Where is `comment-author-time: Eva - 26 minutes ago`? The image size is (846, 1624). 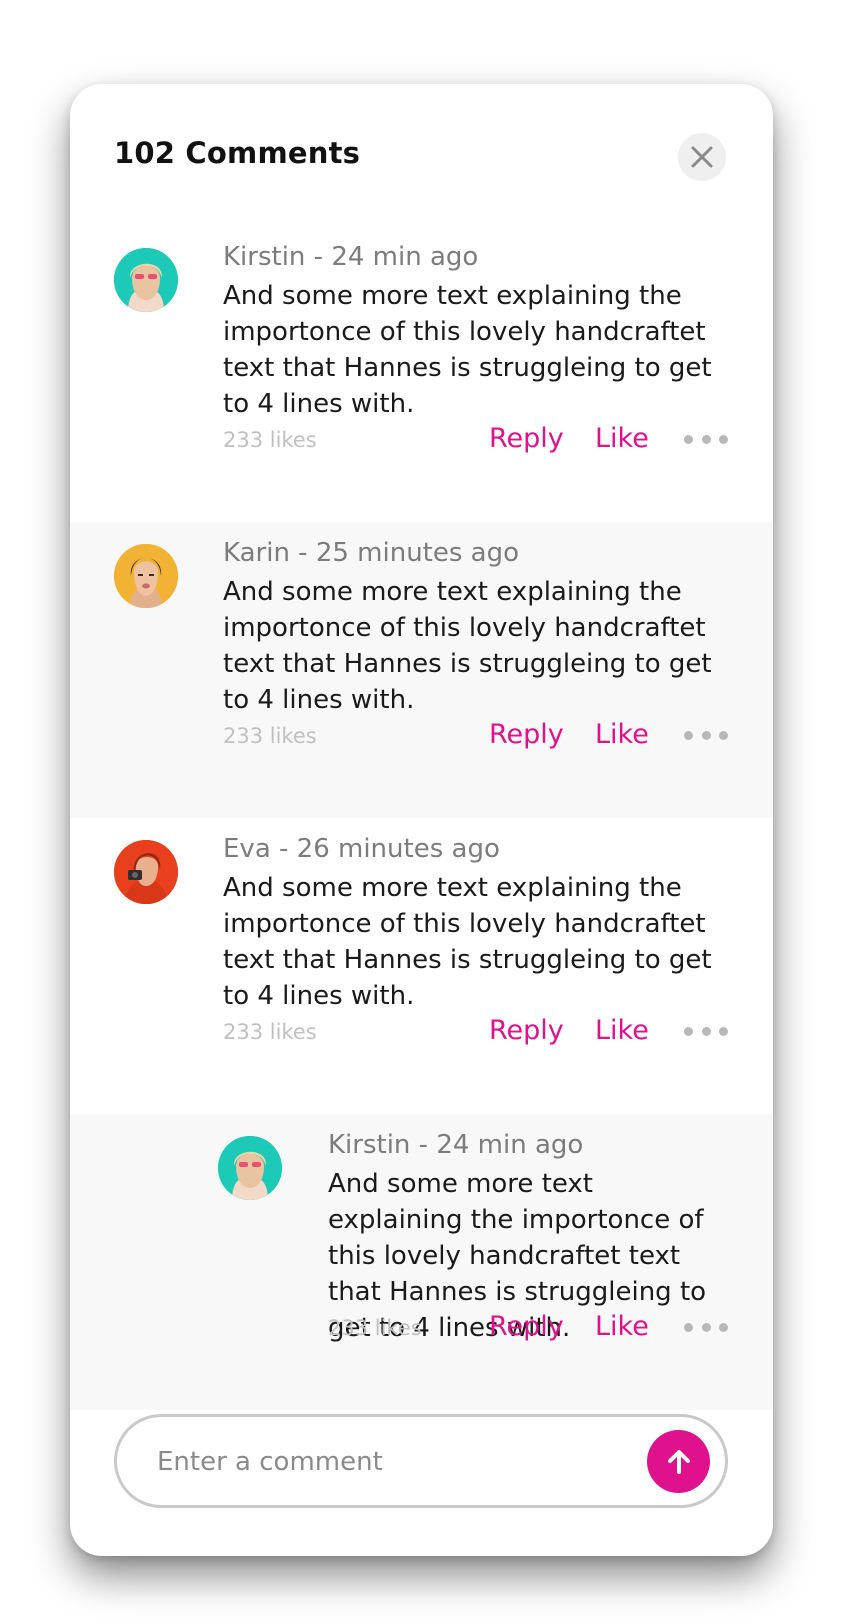 comment-author-time: Eva - 26 minutes ago is located at coordinates (361, 849).